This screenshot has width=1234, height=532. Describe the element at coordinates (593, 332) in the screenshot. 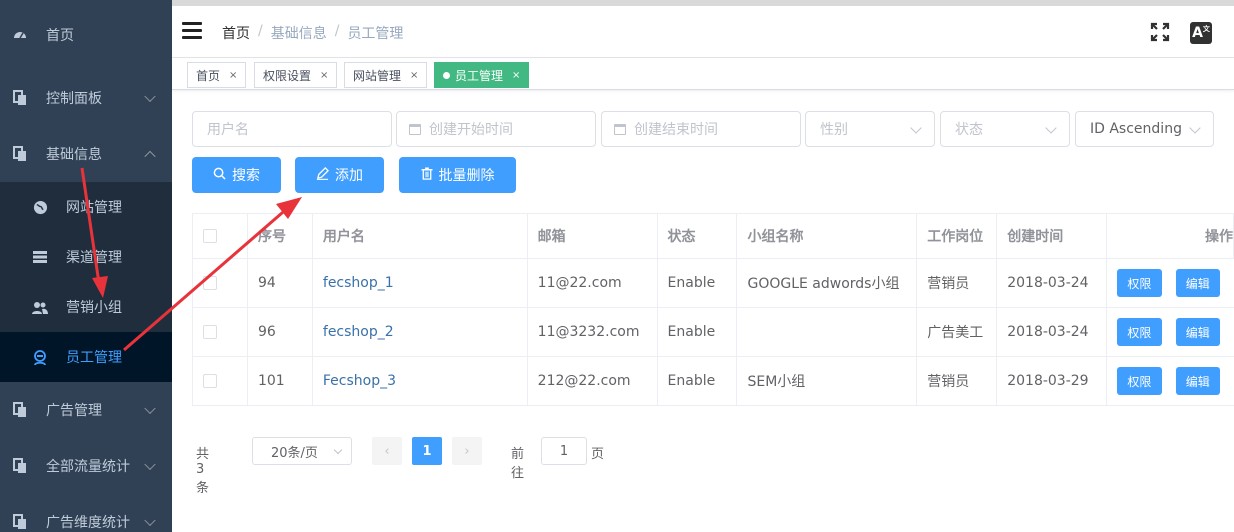

I see `email-cell: 11@3232.com` at that location.